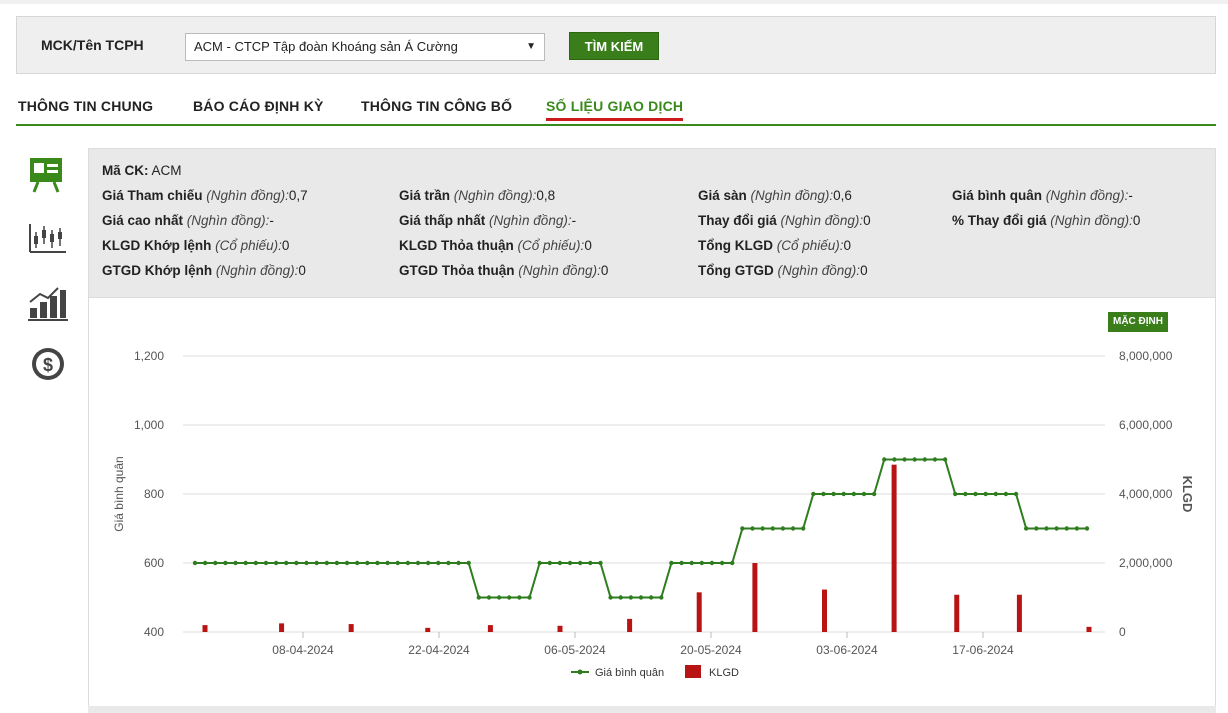 This screenshot has width=1228, height=713. I want to click on y-right-axis-title: KLGD, so click(1187, 494).